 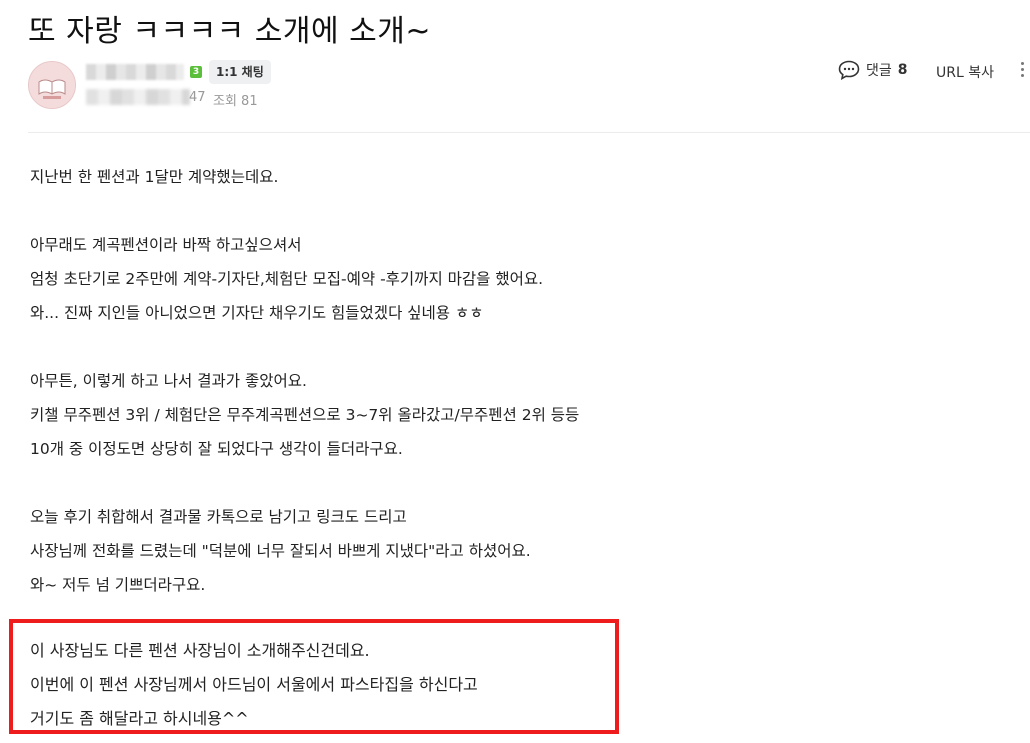 I want to click on body-line: 아무튼, 이렇게 하고 나서 결과가 좋았어요., so click(x=168, y=381).